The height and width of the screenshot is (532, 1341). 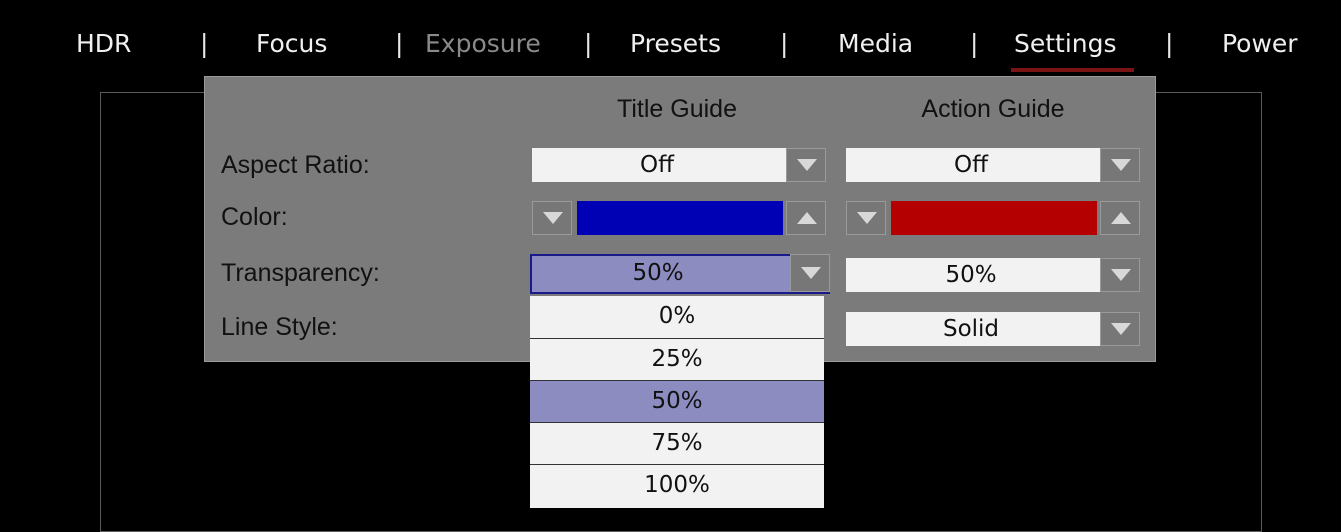 What do you see at coordinates (1065, 44) in the screenshot?
I see `nav-tab-settings: Settings` at bounding box center [1065, 44].